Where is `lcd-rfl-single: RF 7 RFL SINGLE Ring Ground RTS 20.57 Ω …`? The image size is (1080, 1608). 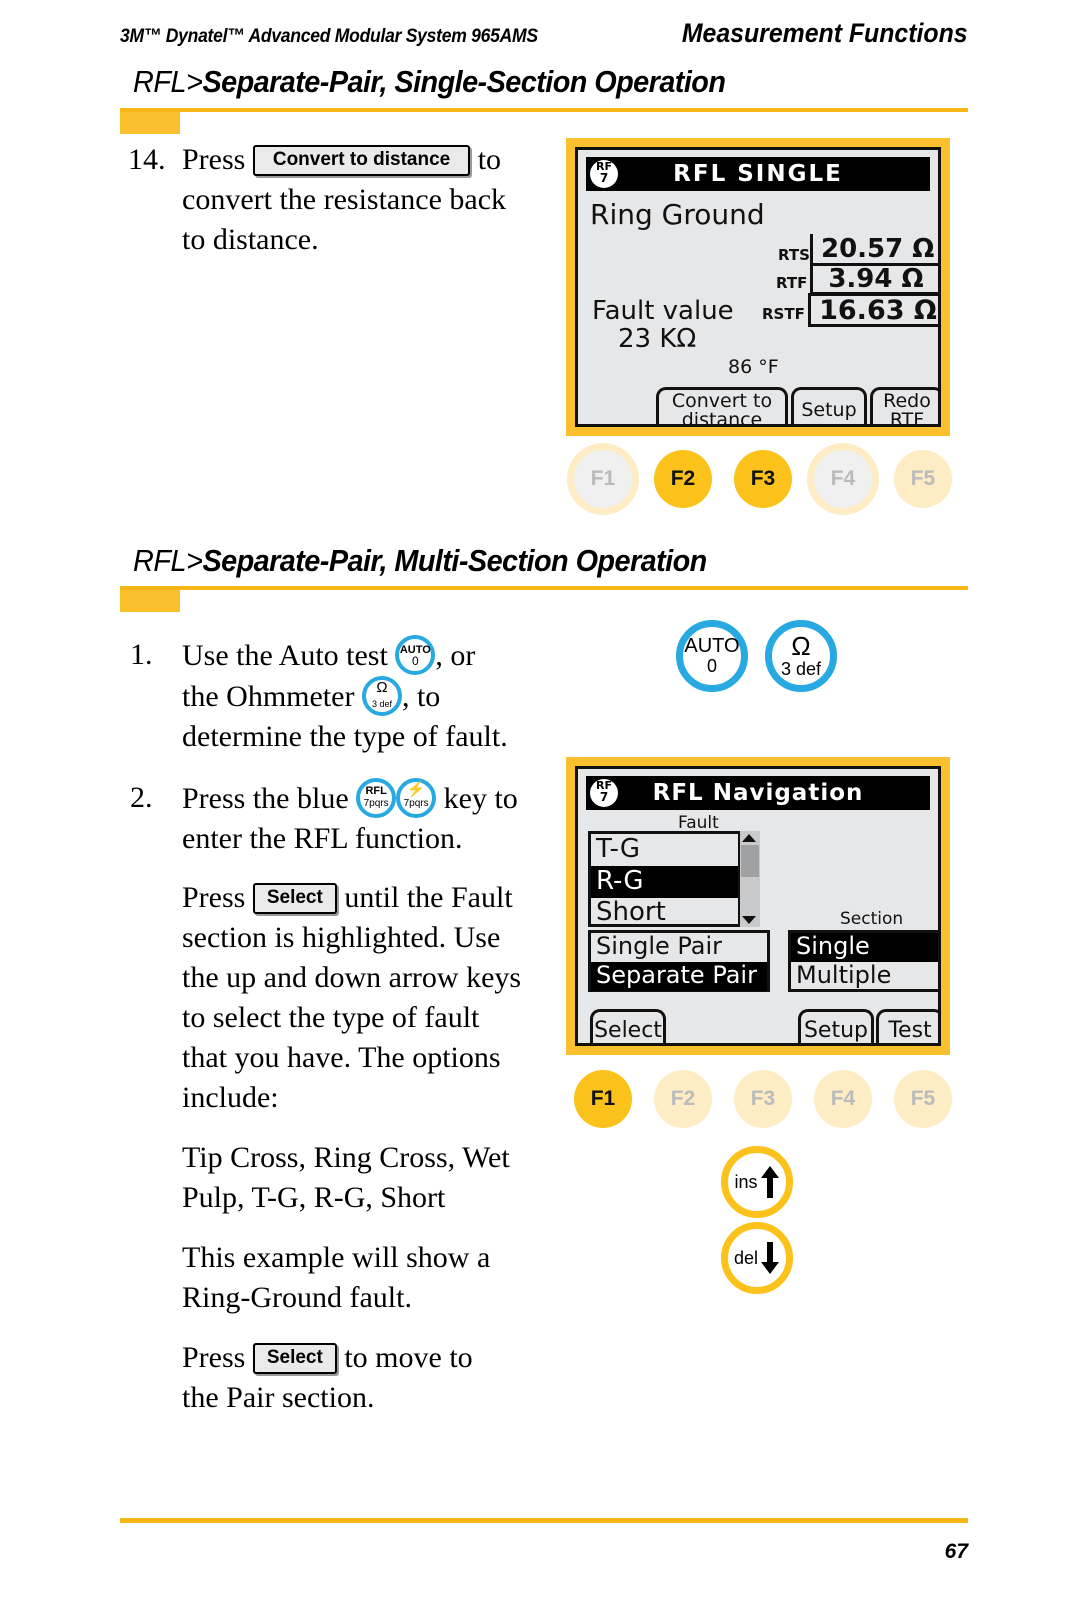
lcd-rfl-single: RF 7 RFL SINGLE Ring Ground RTS 20.57 Ω … is located at coordinates (758, 287).